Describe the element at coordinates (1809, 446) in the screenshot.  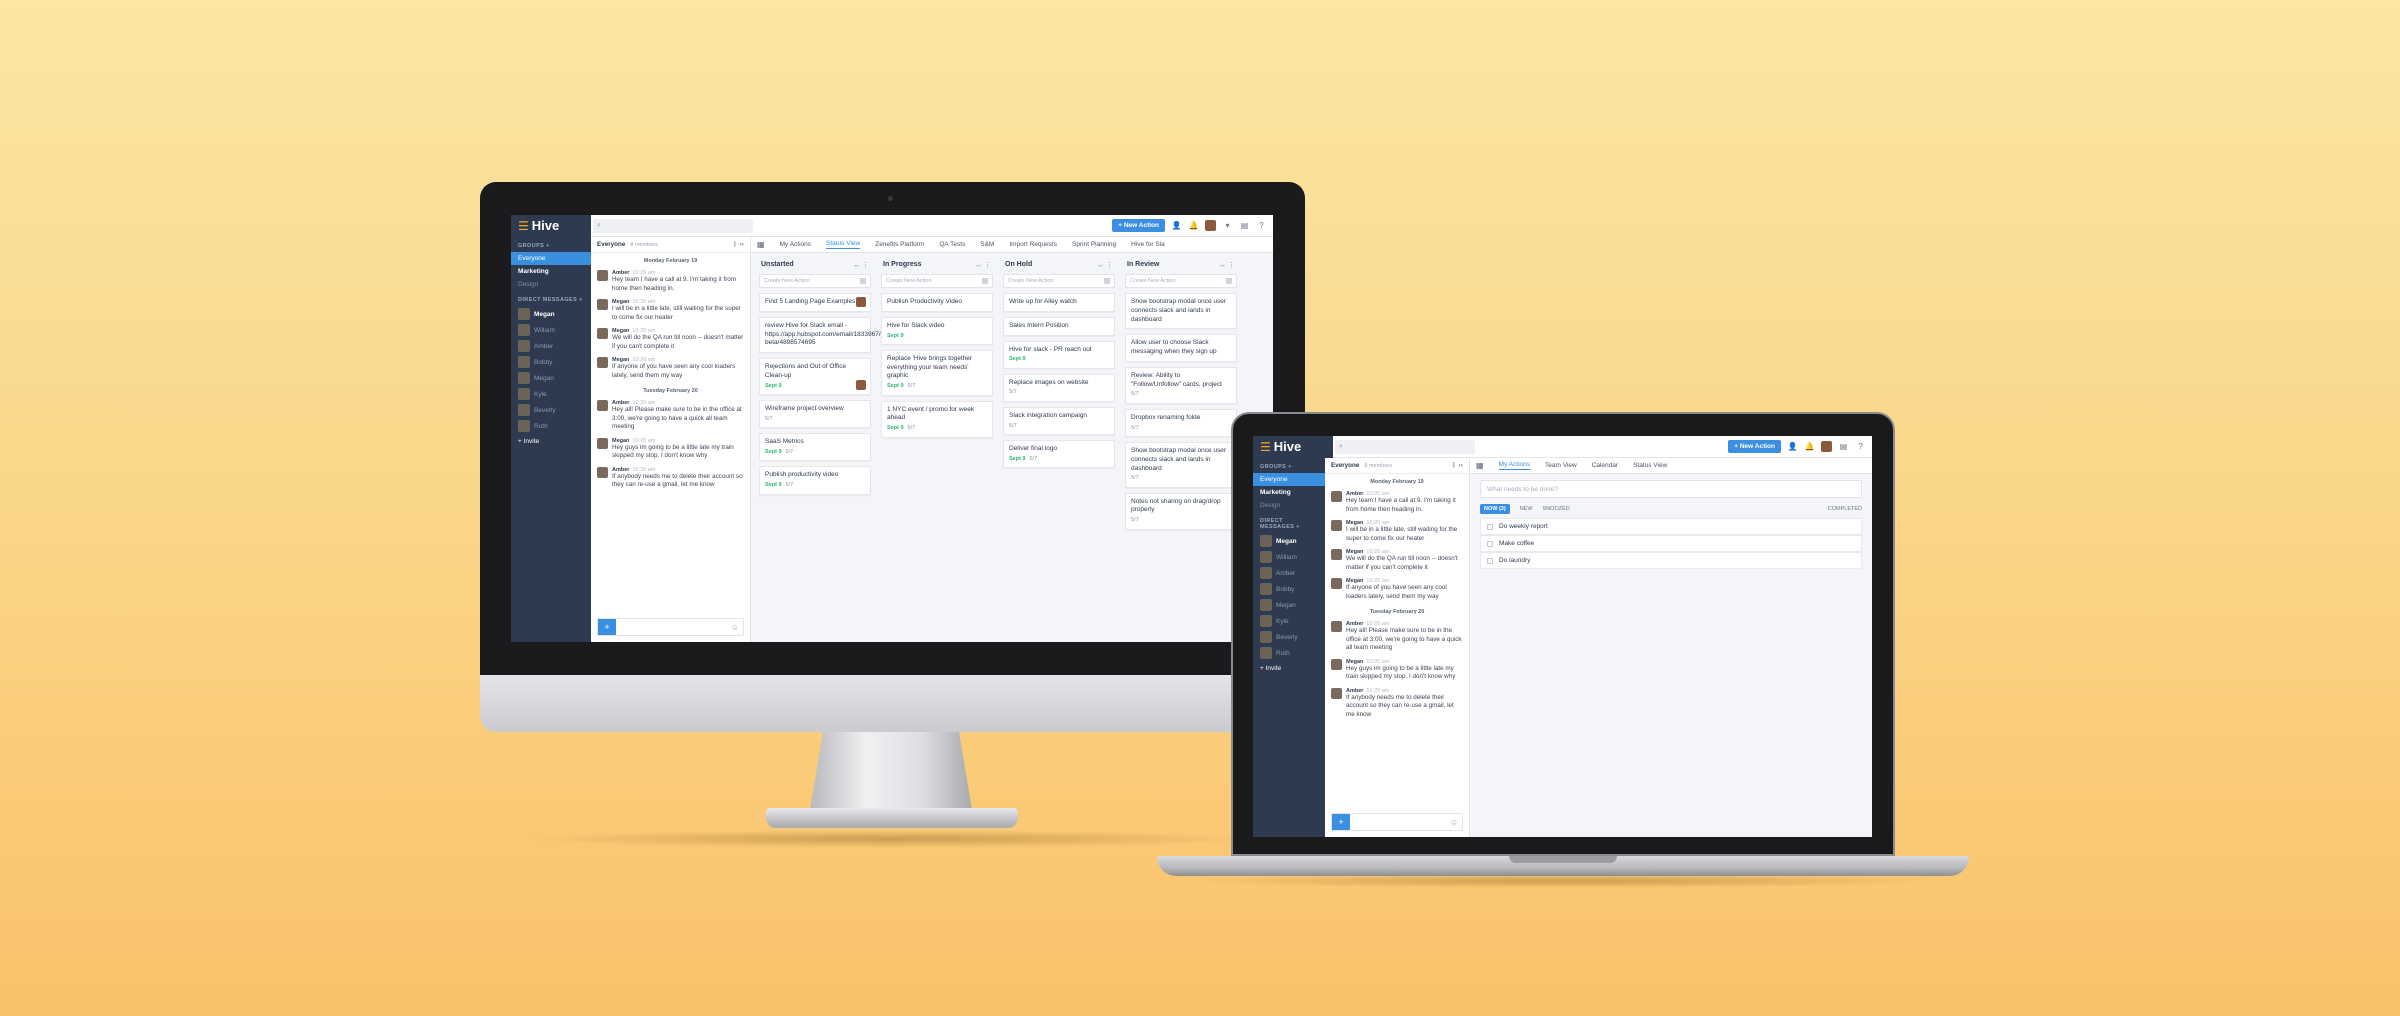
I see `bell-icon: 🔔` at that location.